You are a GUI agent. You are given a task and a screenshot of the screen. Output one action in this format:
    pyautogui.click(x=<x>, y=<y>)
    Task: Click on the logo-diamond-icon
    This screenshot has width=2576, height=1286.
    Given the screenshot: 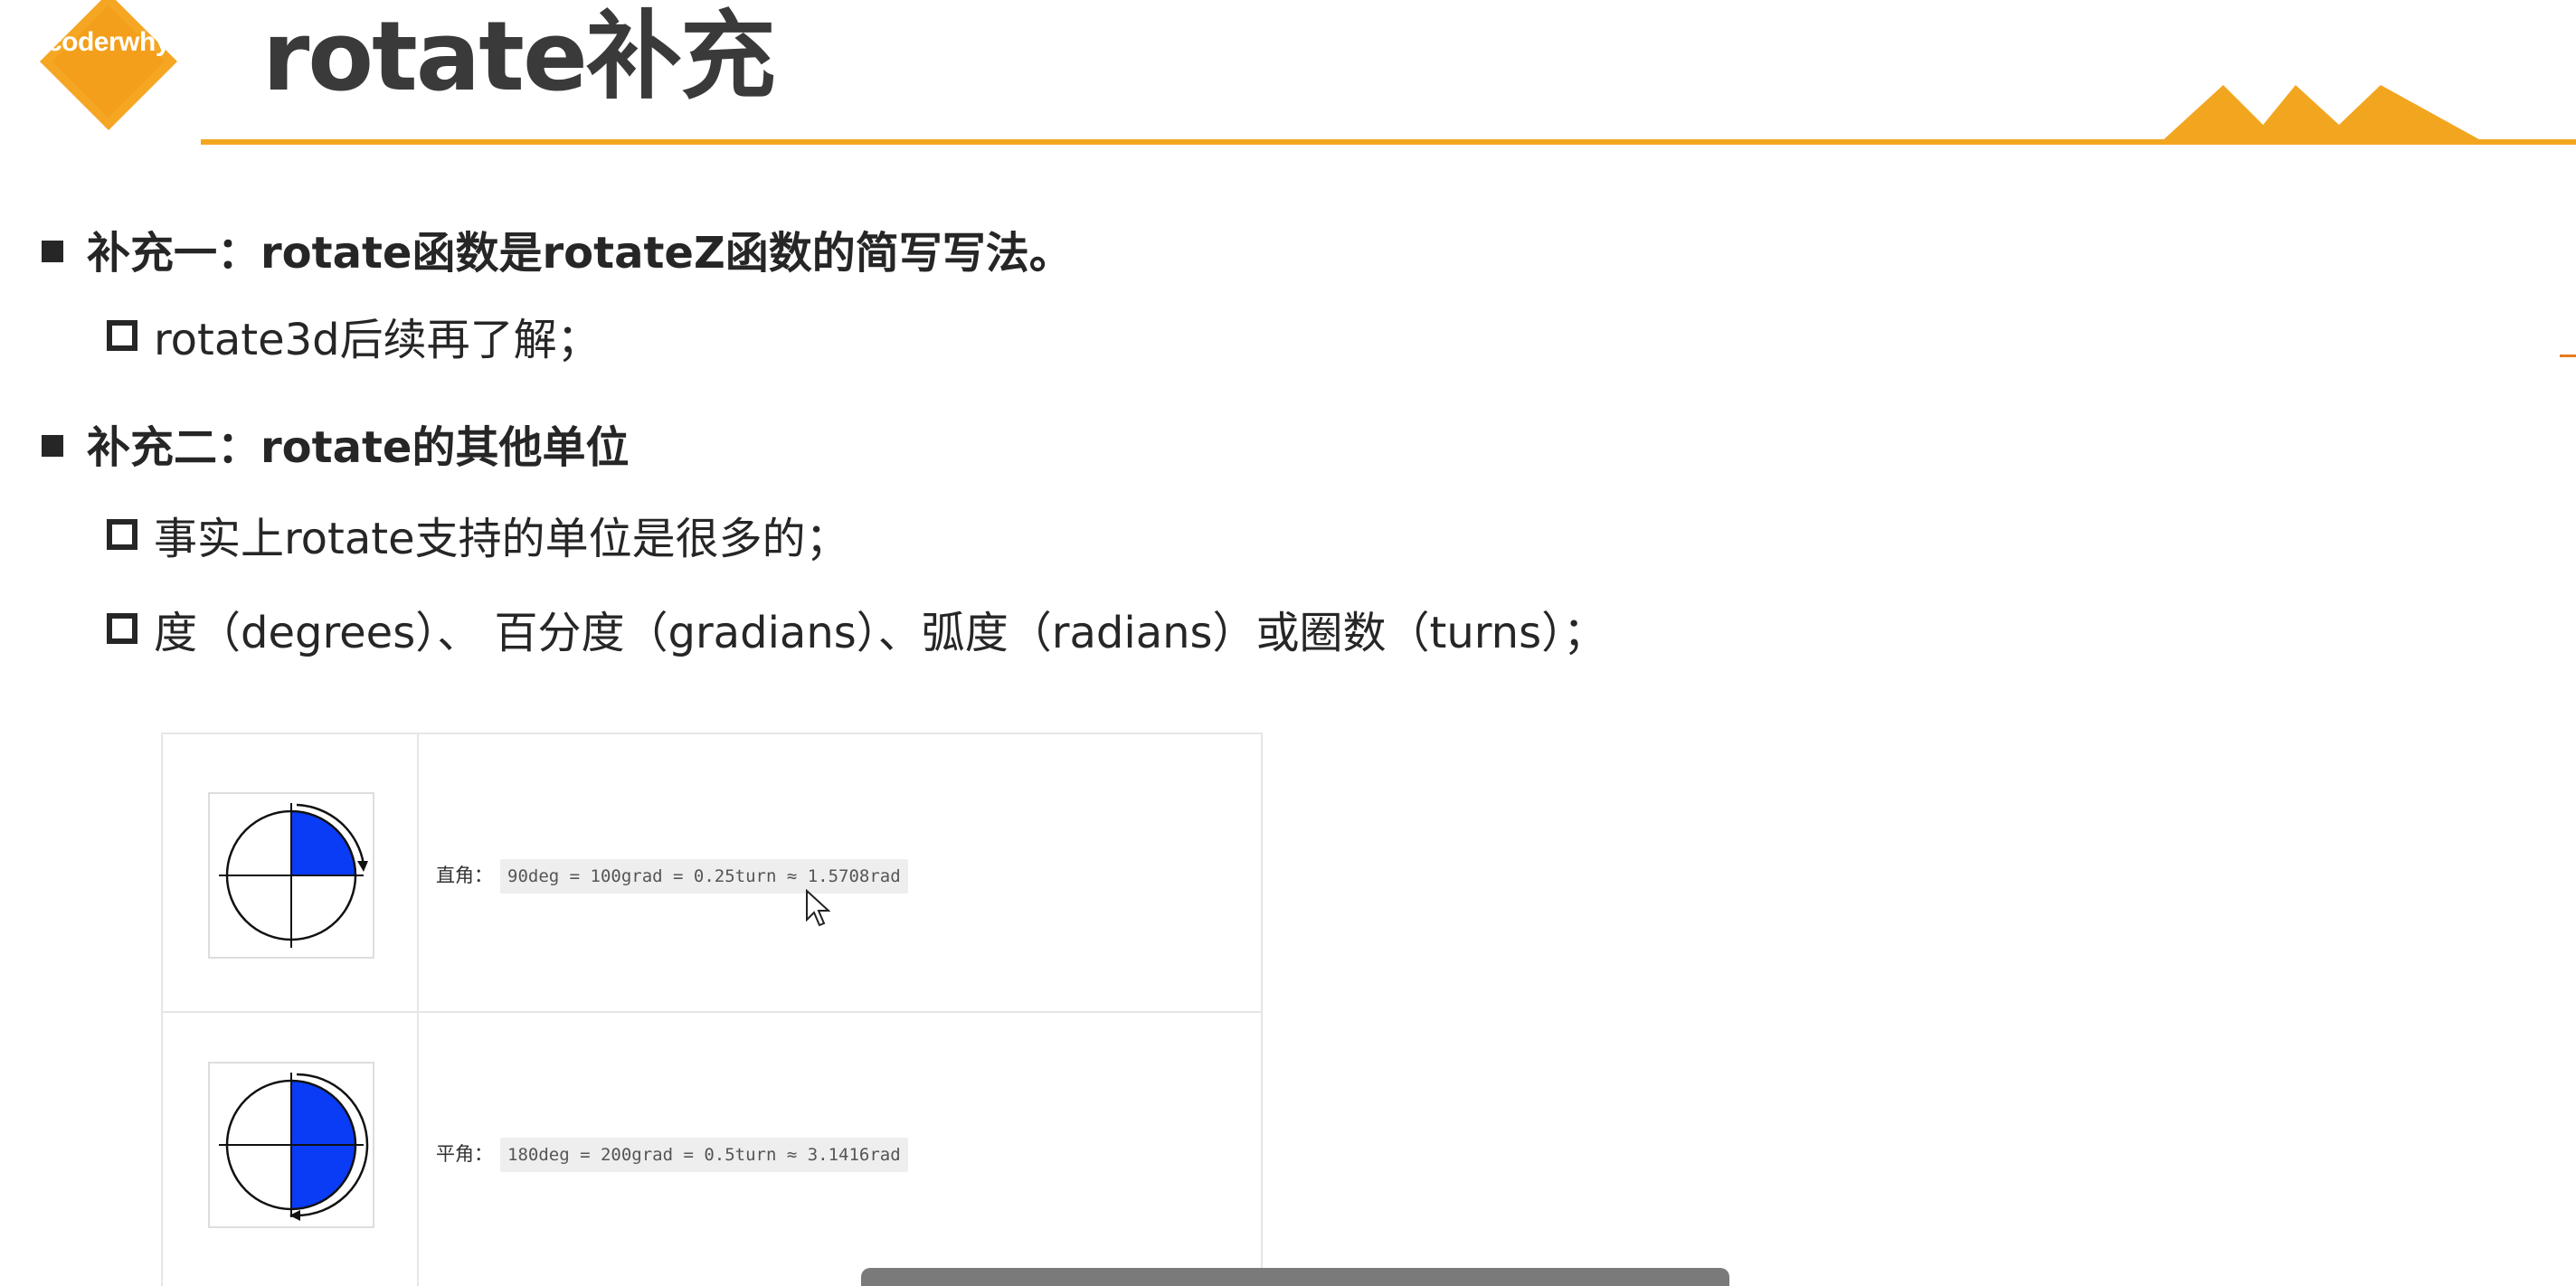 What is the action you would take?
    pyautogui.click(x=108, y=65)
    